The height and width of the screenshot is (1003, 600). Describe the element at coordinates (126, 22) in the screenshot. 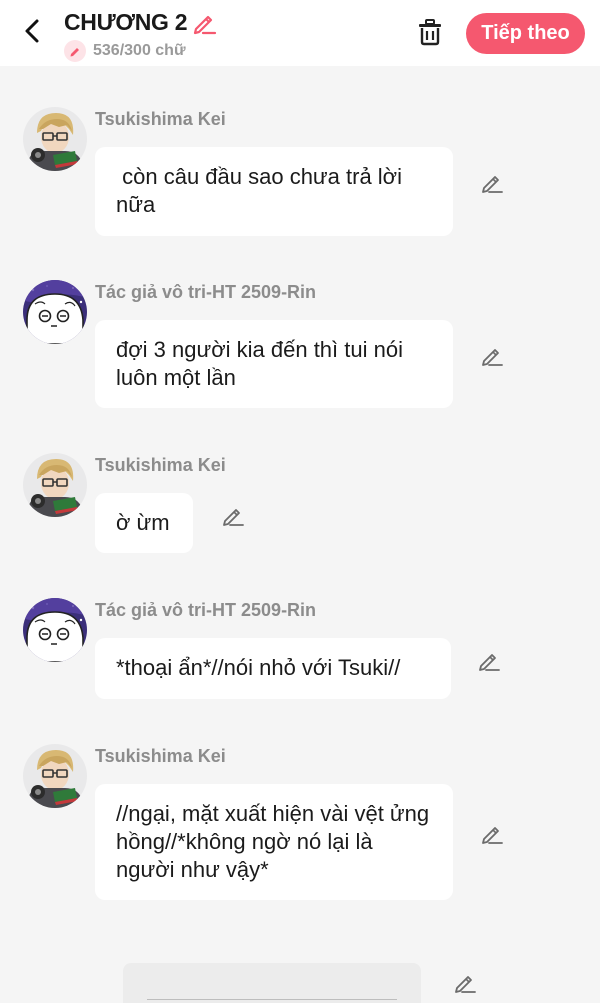

I see `chapter-title: CHƯƠNG 2` at that location.